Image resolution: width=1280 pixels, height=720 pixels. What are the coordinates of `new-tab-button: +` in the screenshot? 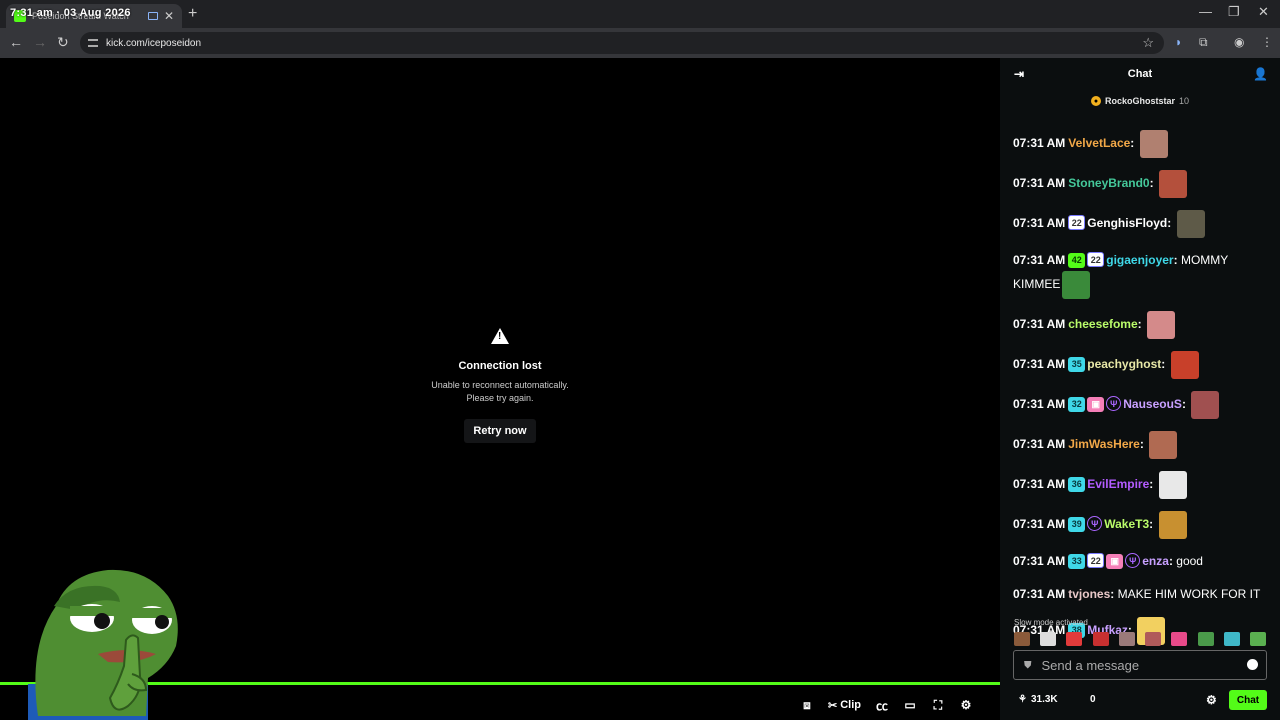 It's located at (192, 14).